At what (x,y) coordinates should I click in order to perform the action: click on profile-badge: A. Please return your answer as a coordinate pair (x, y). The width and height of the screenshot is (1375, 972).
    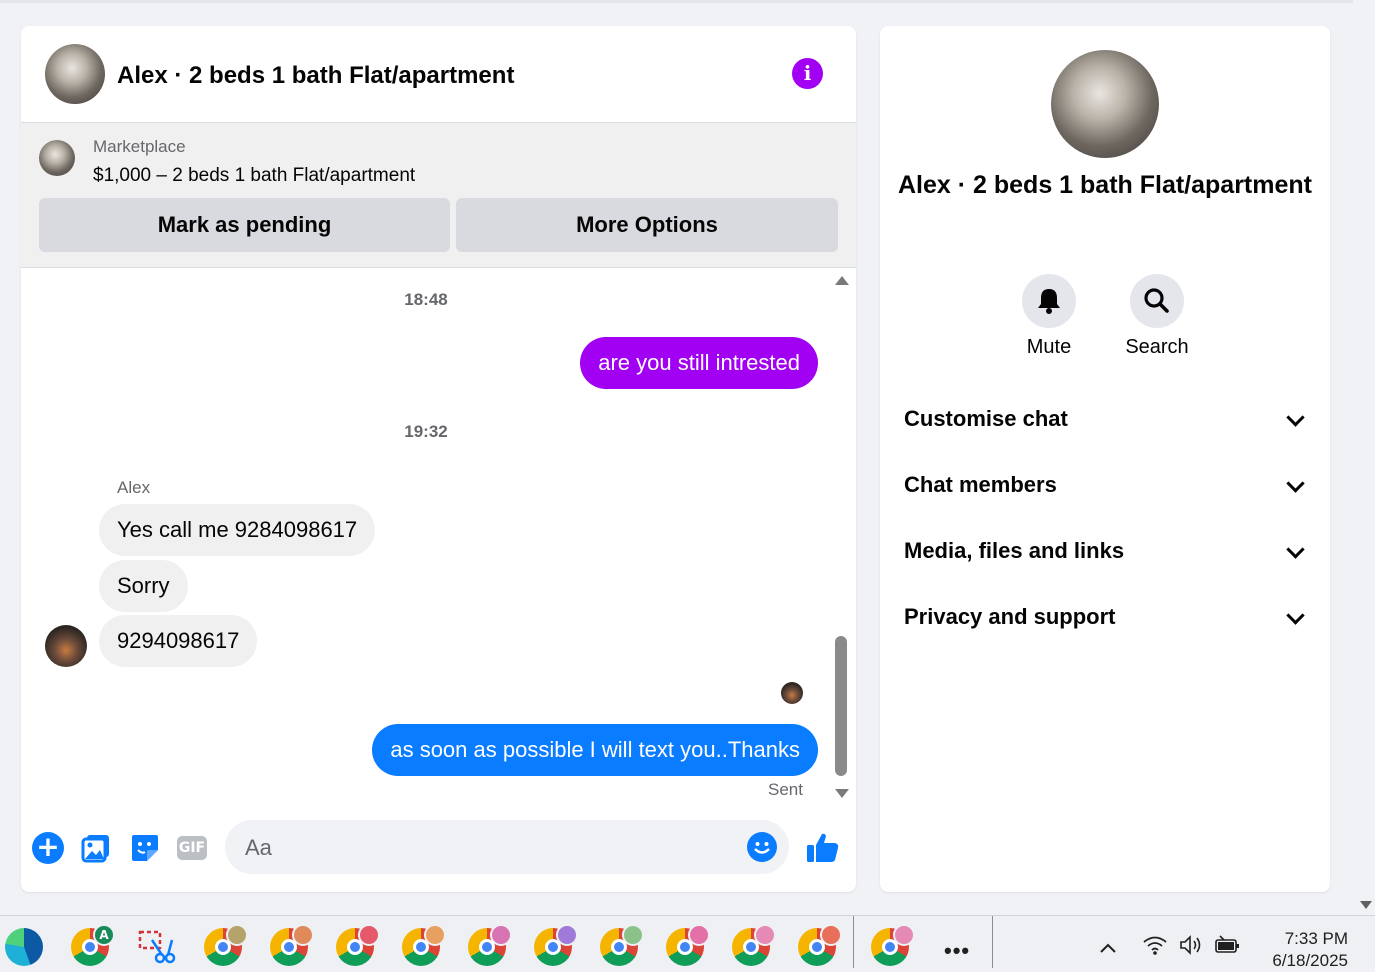
    Looking at the image, I should click on (104, 935).